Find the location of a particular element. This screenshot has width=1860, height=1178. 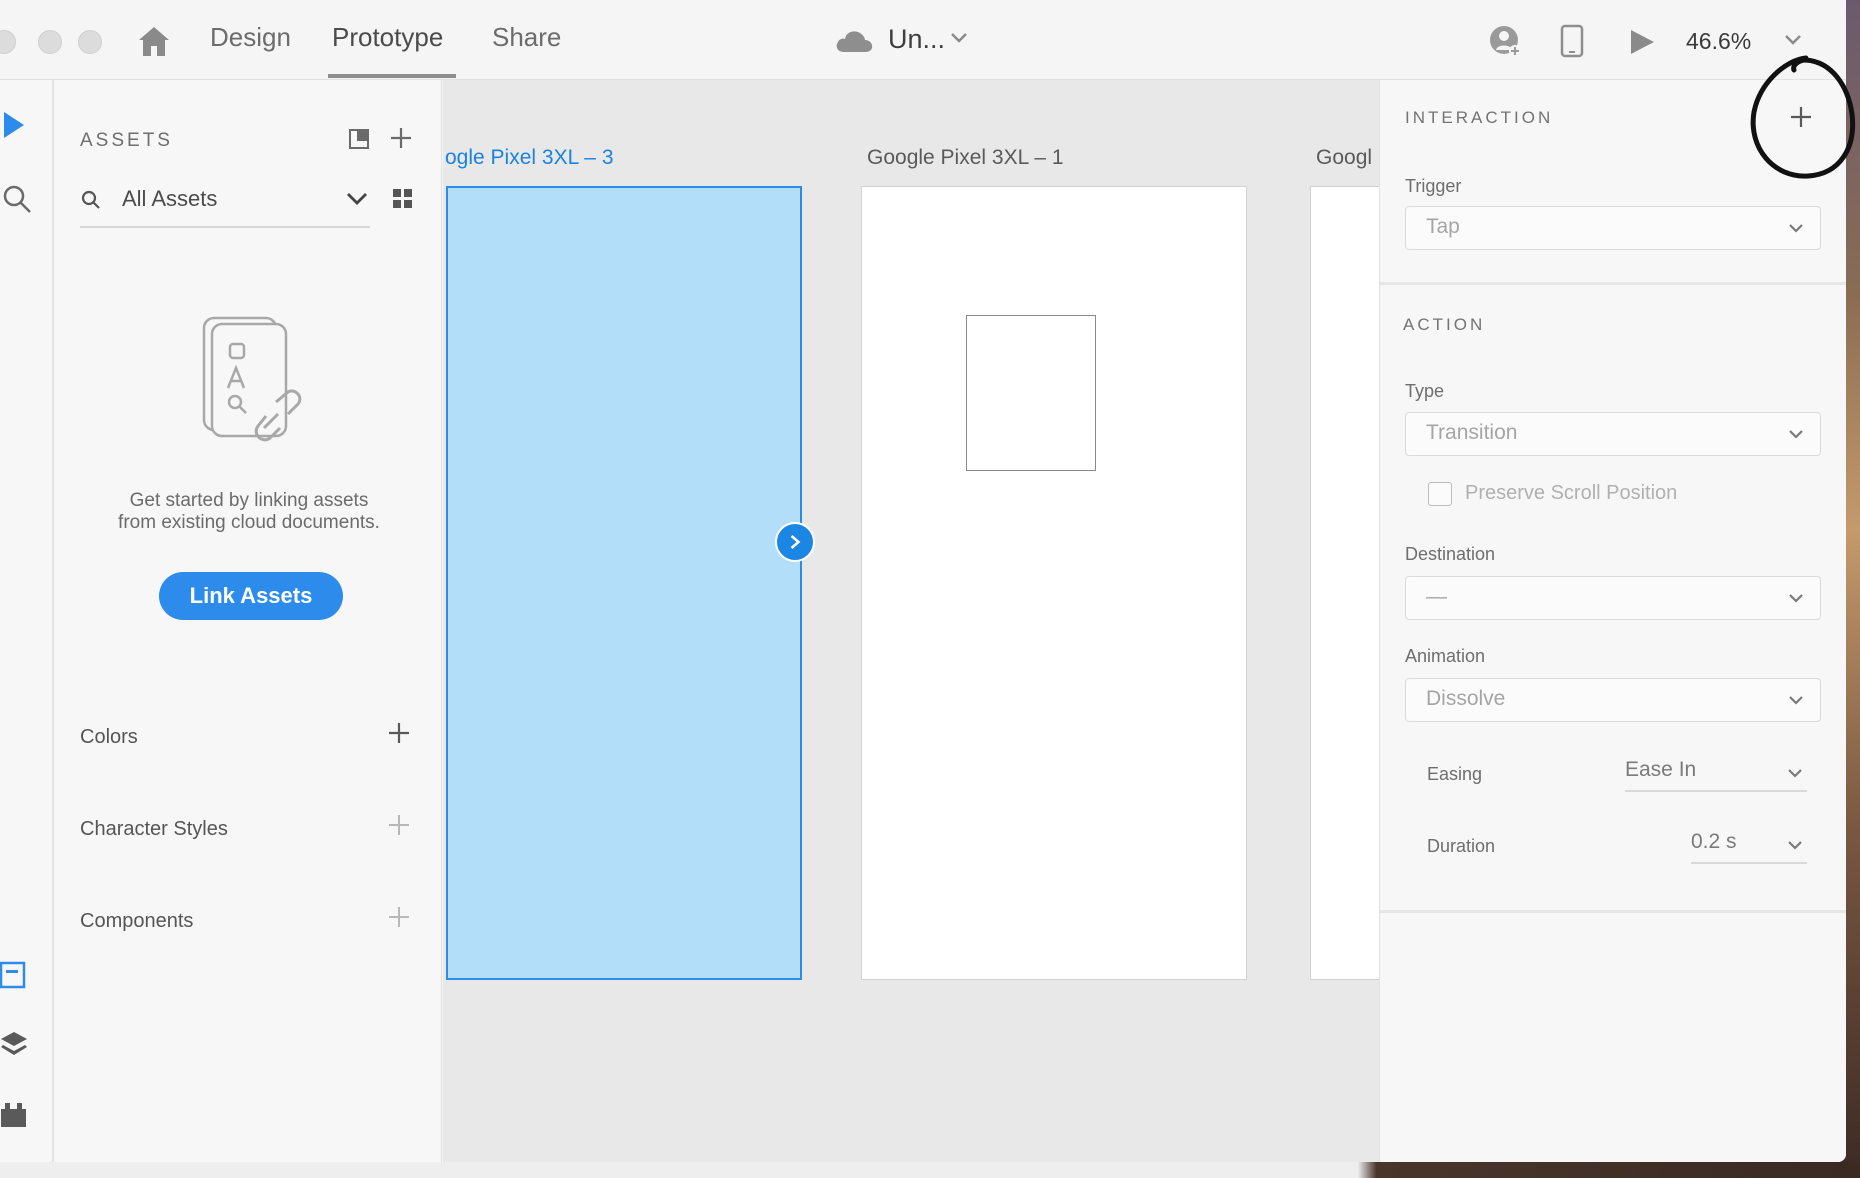

destination-label: Destination is located at coordinates (1450, 554).